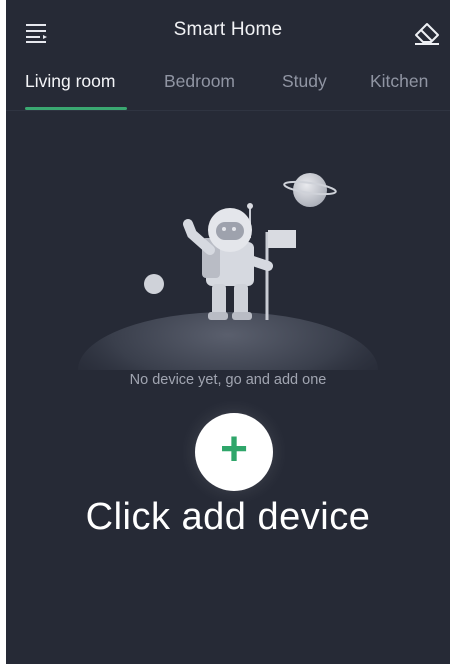 The width and height of the screenshot is (456, 664). Describe the element at coordinates (228, 380) in the screenshot. I see `empty-state-message: No device yet, go and add one` at that location.